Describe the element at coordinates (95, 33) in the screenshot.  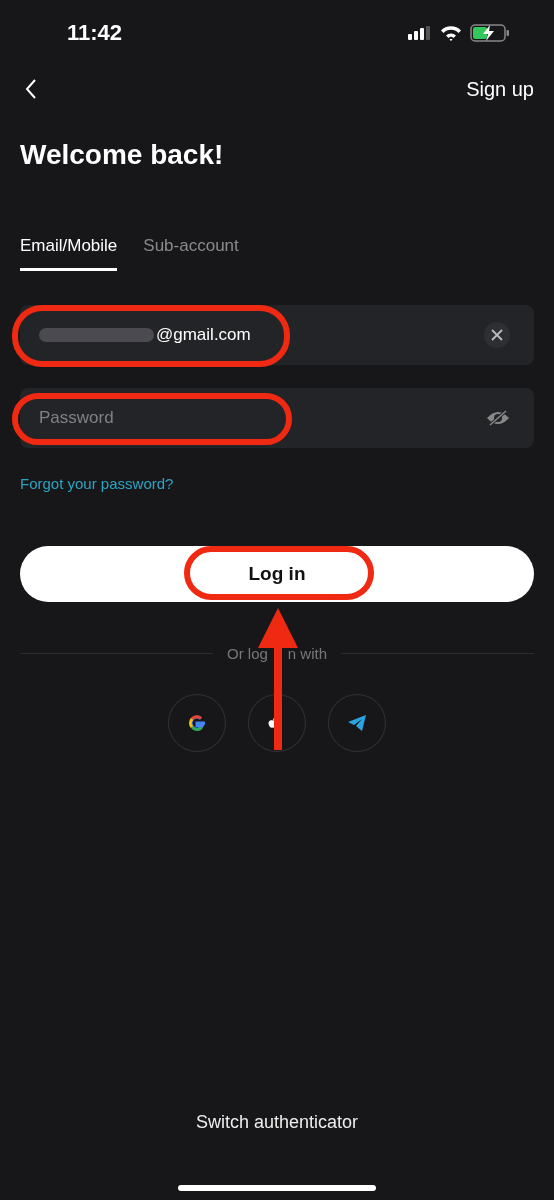
I see `status-time: 11:42` at that location.